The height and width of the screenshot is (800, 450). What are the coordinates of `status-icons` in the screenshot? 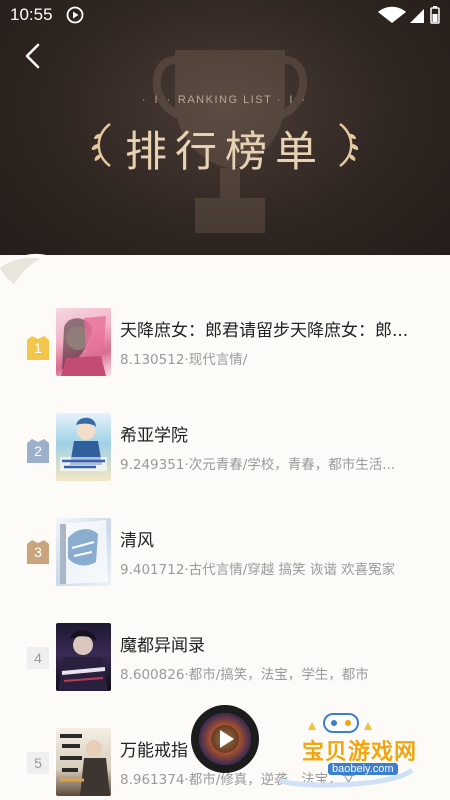 It's located at (409, 15).